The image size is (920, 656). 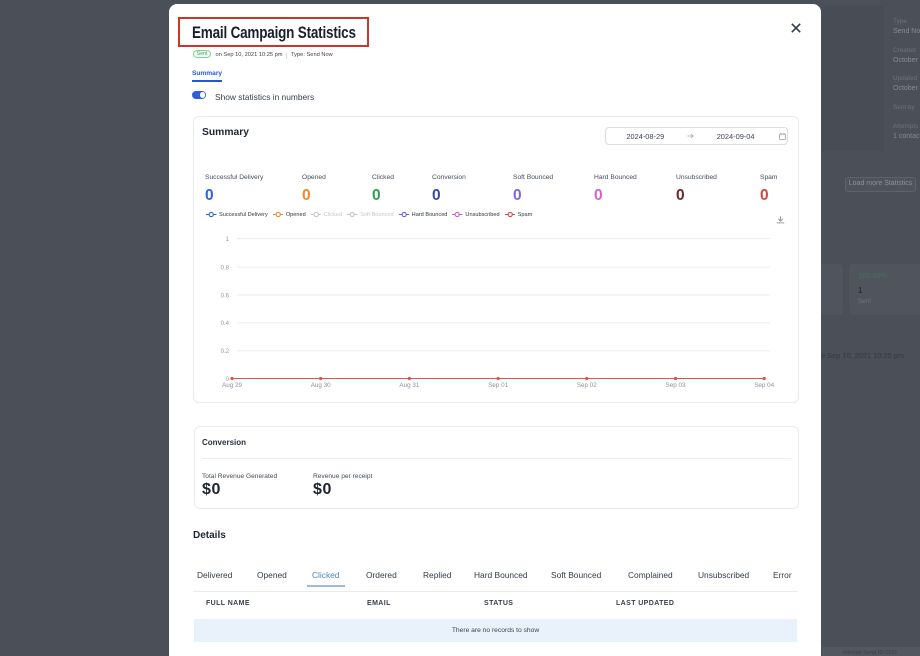 What do you see at coordinates (225, 296) in the screenshot?
I see `svg-text: 0.6` at bounding box center [225, 296].